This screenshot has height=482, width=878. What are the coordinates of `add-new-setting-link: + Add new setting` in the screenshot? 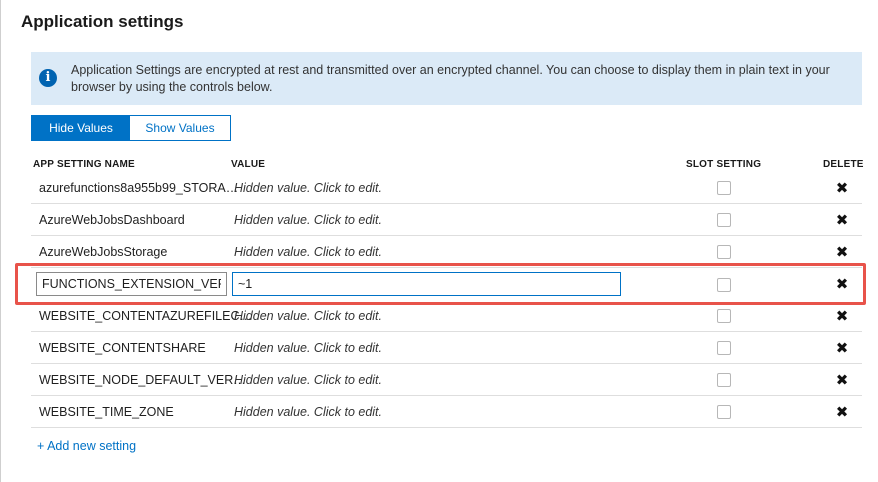 It's located at (86, 446).